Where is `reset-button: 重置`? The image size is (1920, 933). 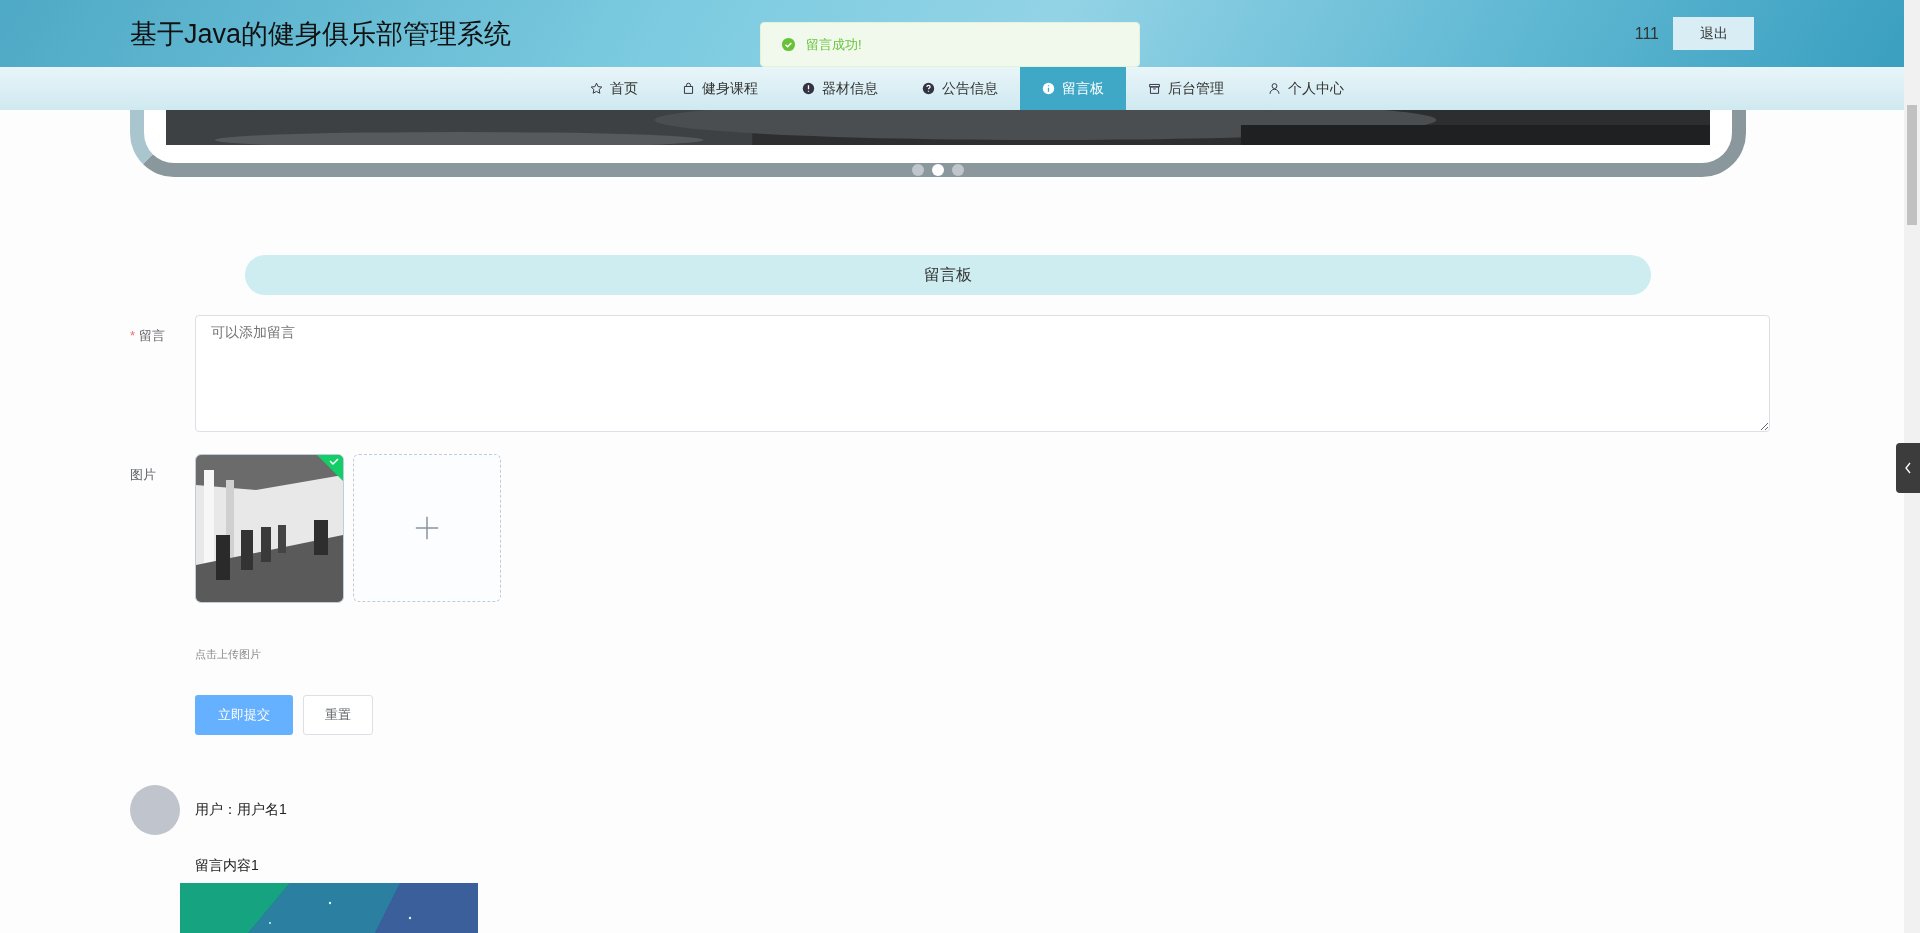
reset-button: 重置 is located at coordinates (338, 715).